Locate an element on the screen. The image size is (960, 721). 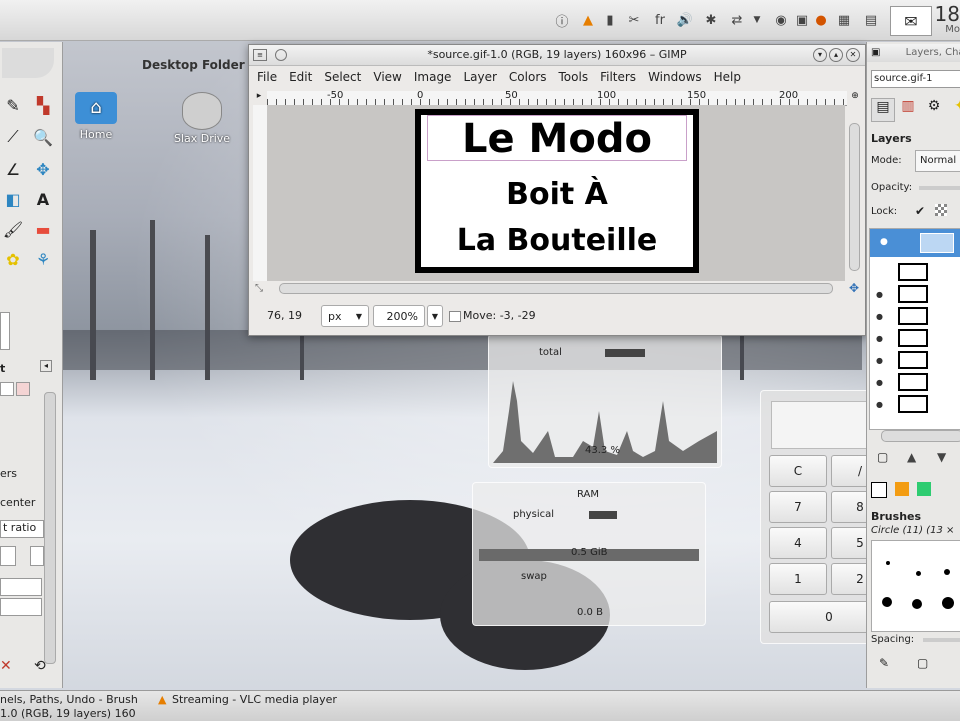
dock-titlebar: ▣ Layers, Cha is located at coordinates (913, 53).